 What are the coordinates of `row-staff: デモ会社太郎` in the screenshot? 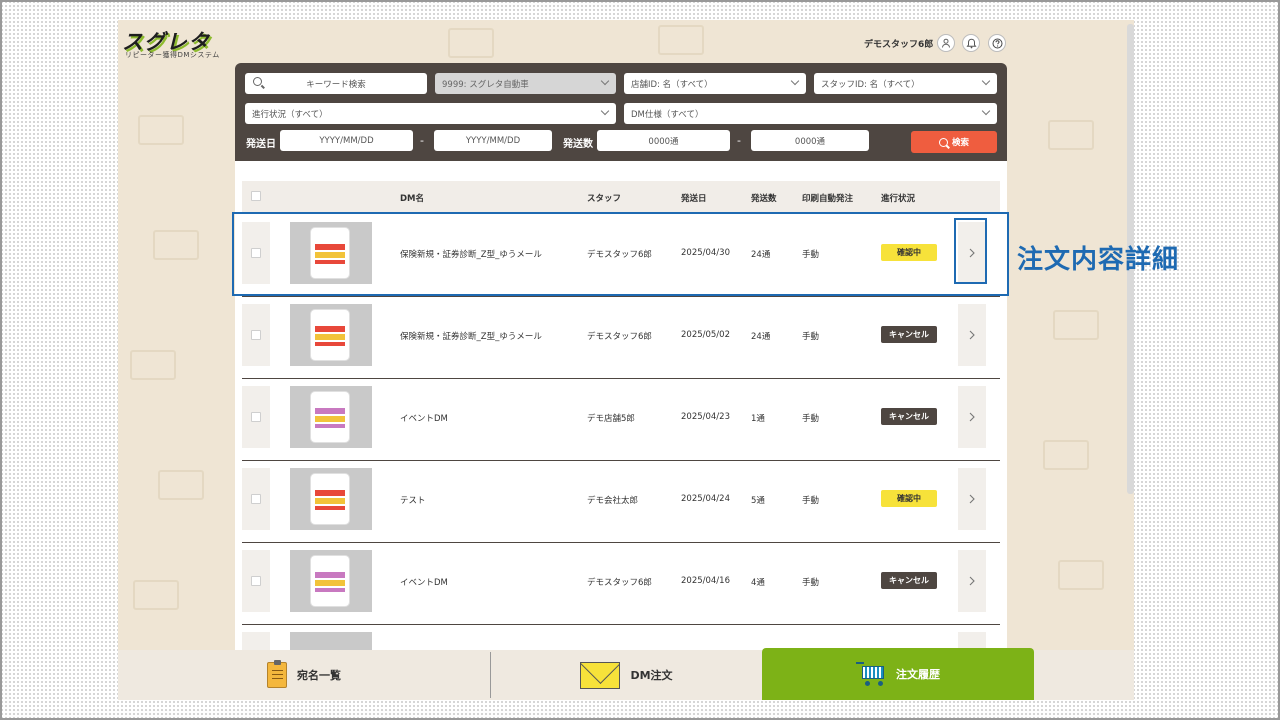 It's located at (613, 501).